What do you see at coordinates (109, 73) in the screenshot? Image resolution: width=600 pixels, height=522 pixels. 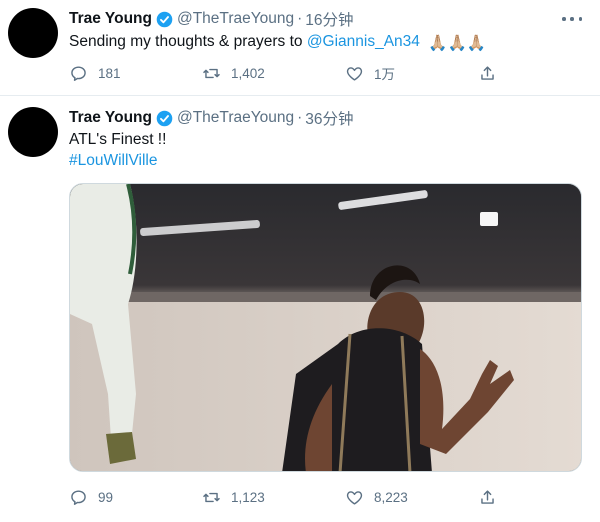 I see `reply-count: 181` at bounding box center [109, 73].